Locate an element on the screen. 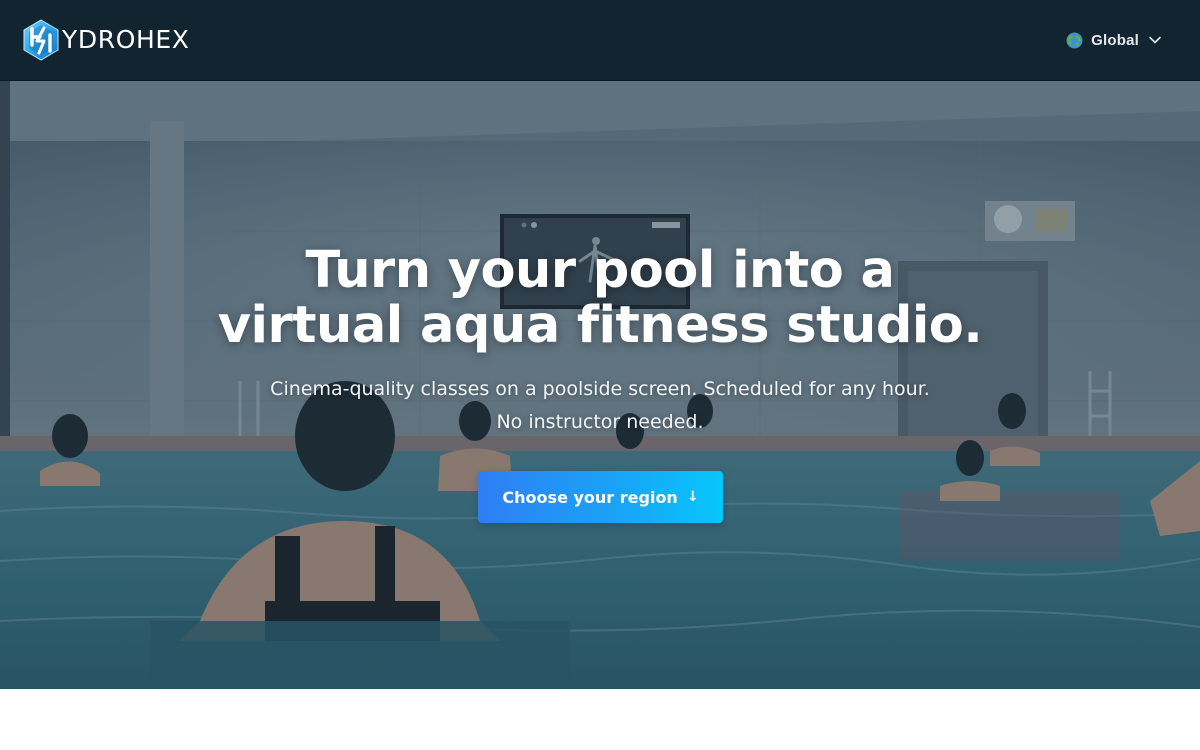 This screenshot has height=750, width=1200. below-fold-section is located at coordinates (600, 719).